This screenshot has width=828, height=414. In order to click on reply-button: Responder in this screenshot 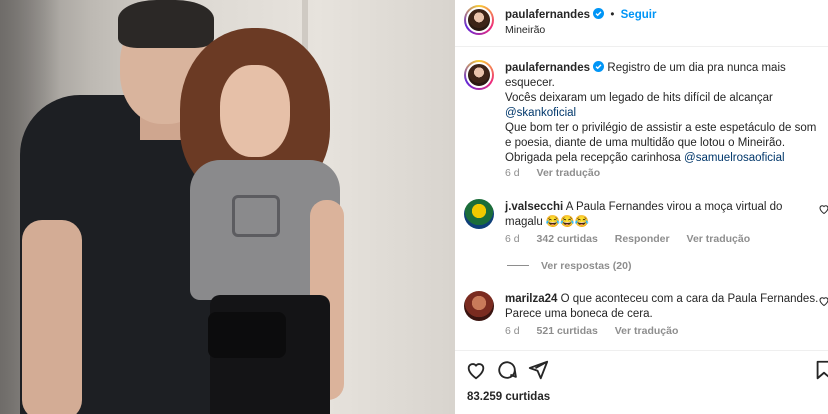, I will do `click(642, 239)`.